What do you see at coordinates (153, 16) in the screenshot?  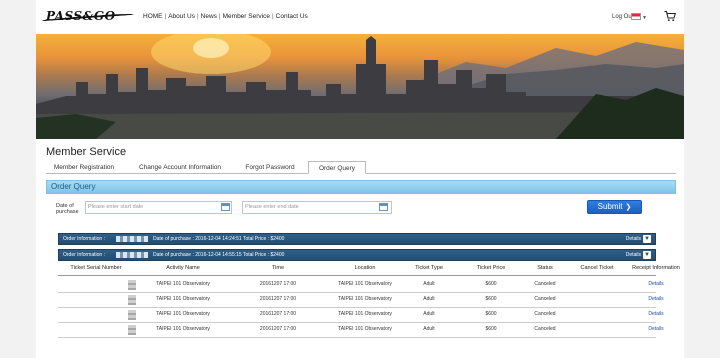 I see `nav-home: HOME` at bounding box center [153, 16].